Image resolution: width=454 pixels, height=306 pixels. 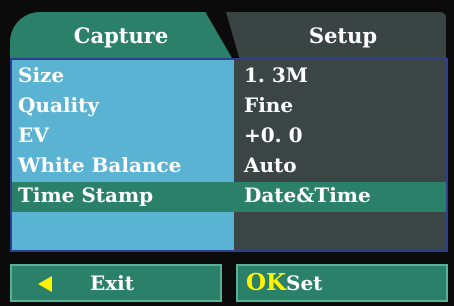 I want to click on menu-value-ev: +0. 0, so click(x=273, y=135).